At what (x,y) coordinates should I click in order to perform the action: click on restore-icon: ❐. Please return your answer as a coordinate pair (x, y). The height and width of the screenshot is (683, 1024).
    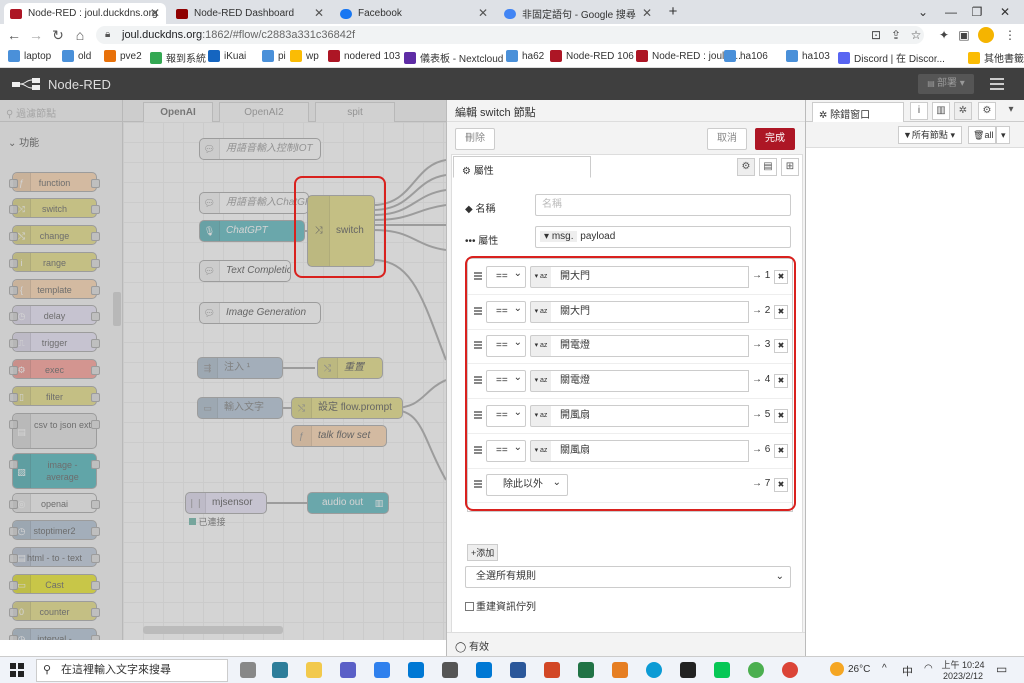
    Looking at the image, I should click on (977, 12).